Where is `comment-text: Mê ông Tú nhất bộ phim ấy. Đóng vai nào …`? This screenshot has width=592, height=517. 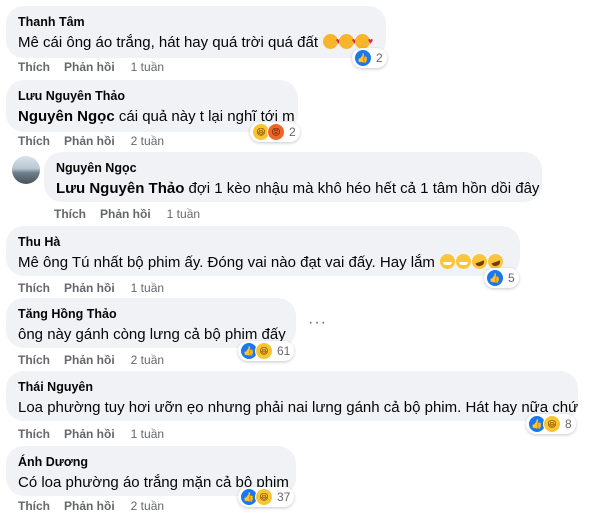 comment-text: Mê ông Tú nhất bộ phim ấy. Đóng vai nào … is located at coordinates (263, 262).